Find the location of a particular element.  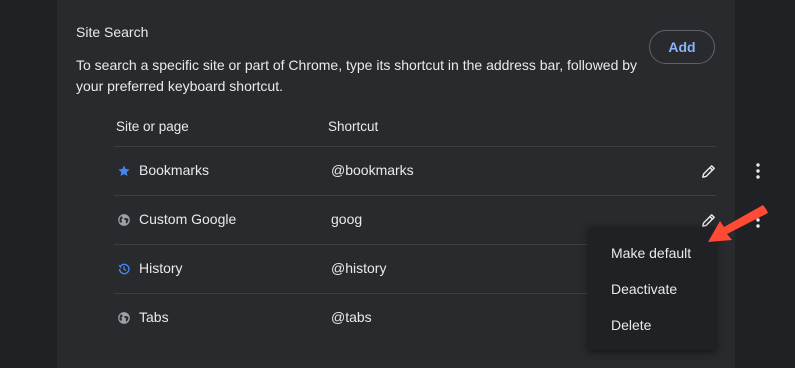

menu-item-deactivate: Deactivate is located at coordinates (652, 289).